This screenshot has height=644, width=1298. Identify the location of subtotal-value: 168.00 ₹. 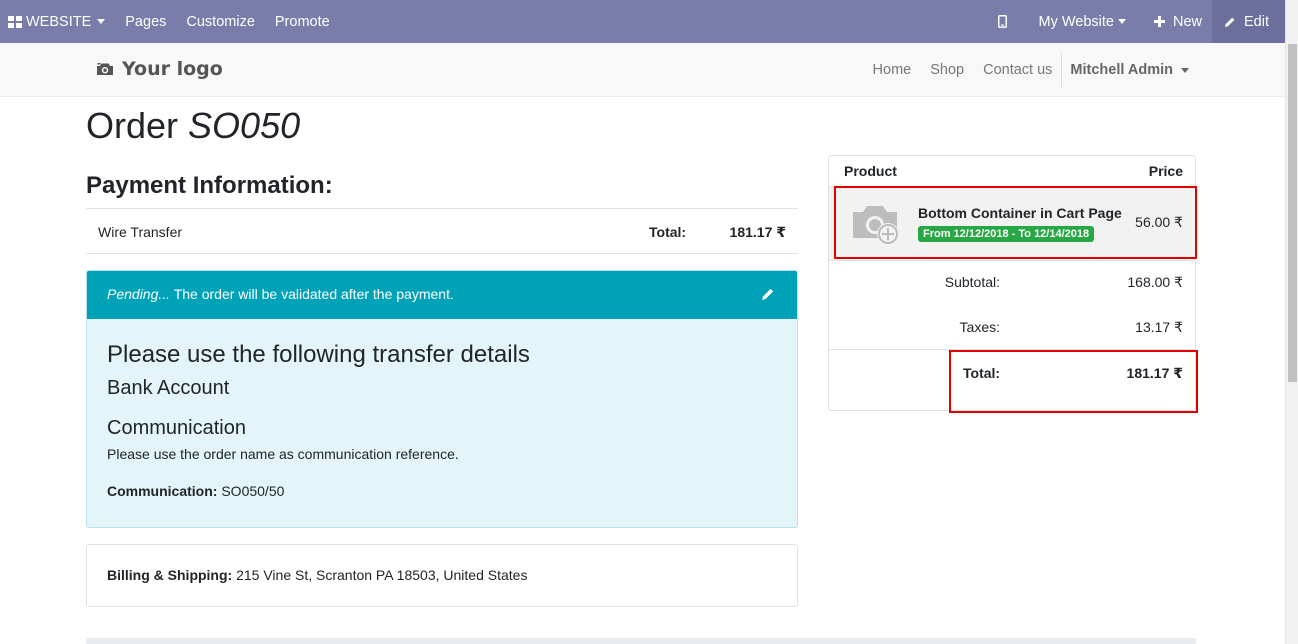
(1155, 282).